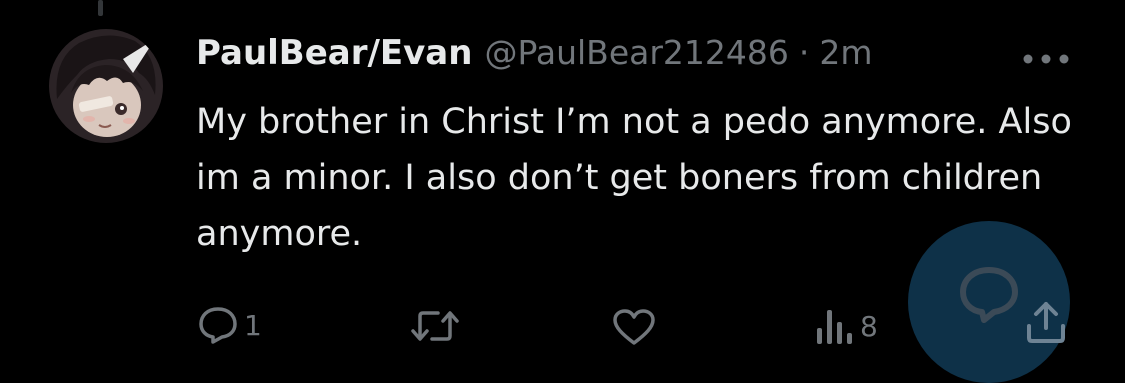 This screenshot has height=383, width=1125. I want to click on repost-button, so click(438, 326).